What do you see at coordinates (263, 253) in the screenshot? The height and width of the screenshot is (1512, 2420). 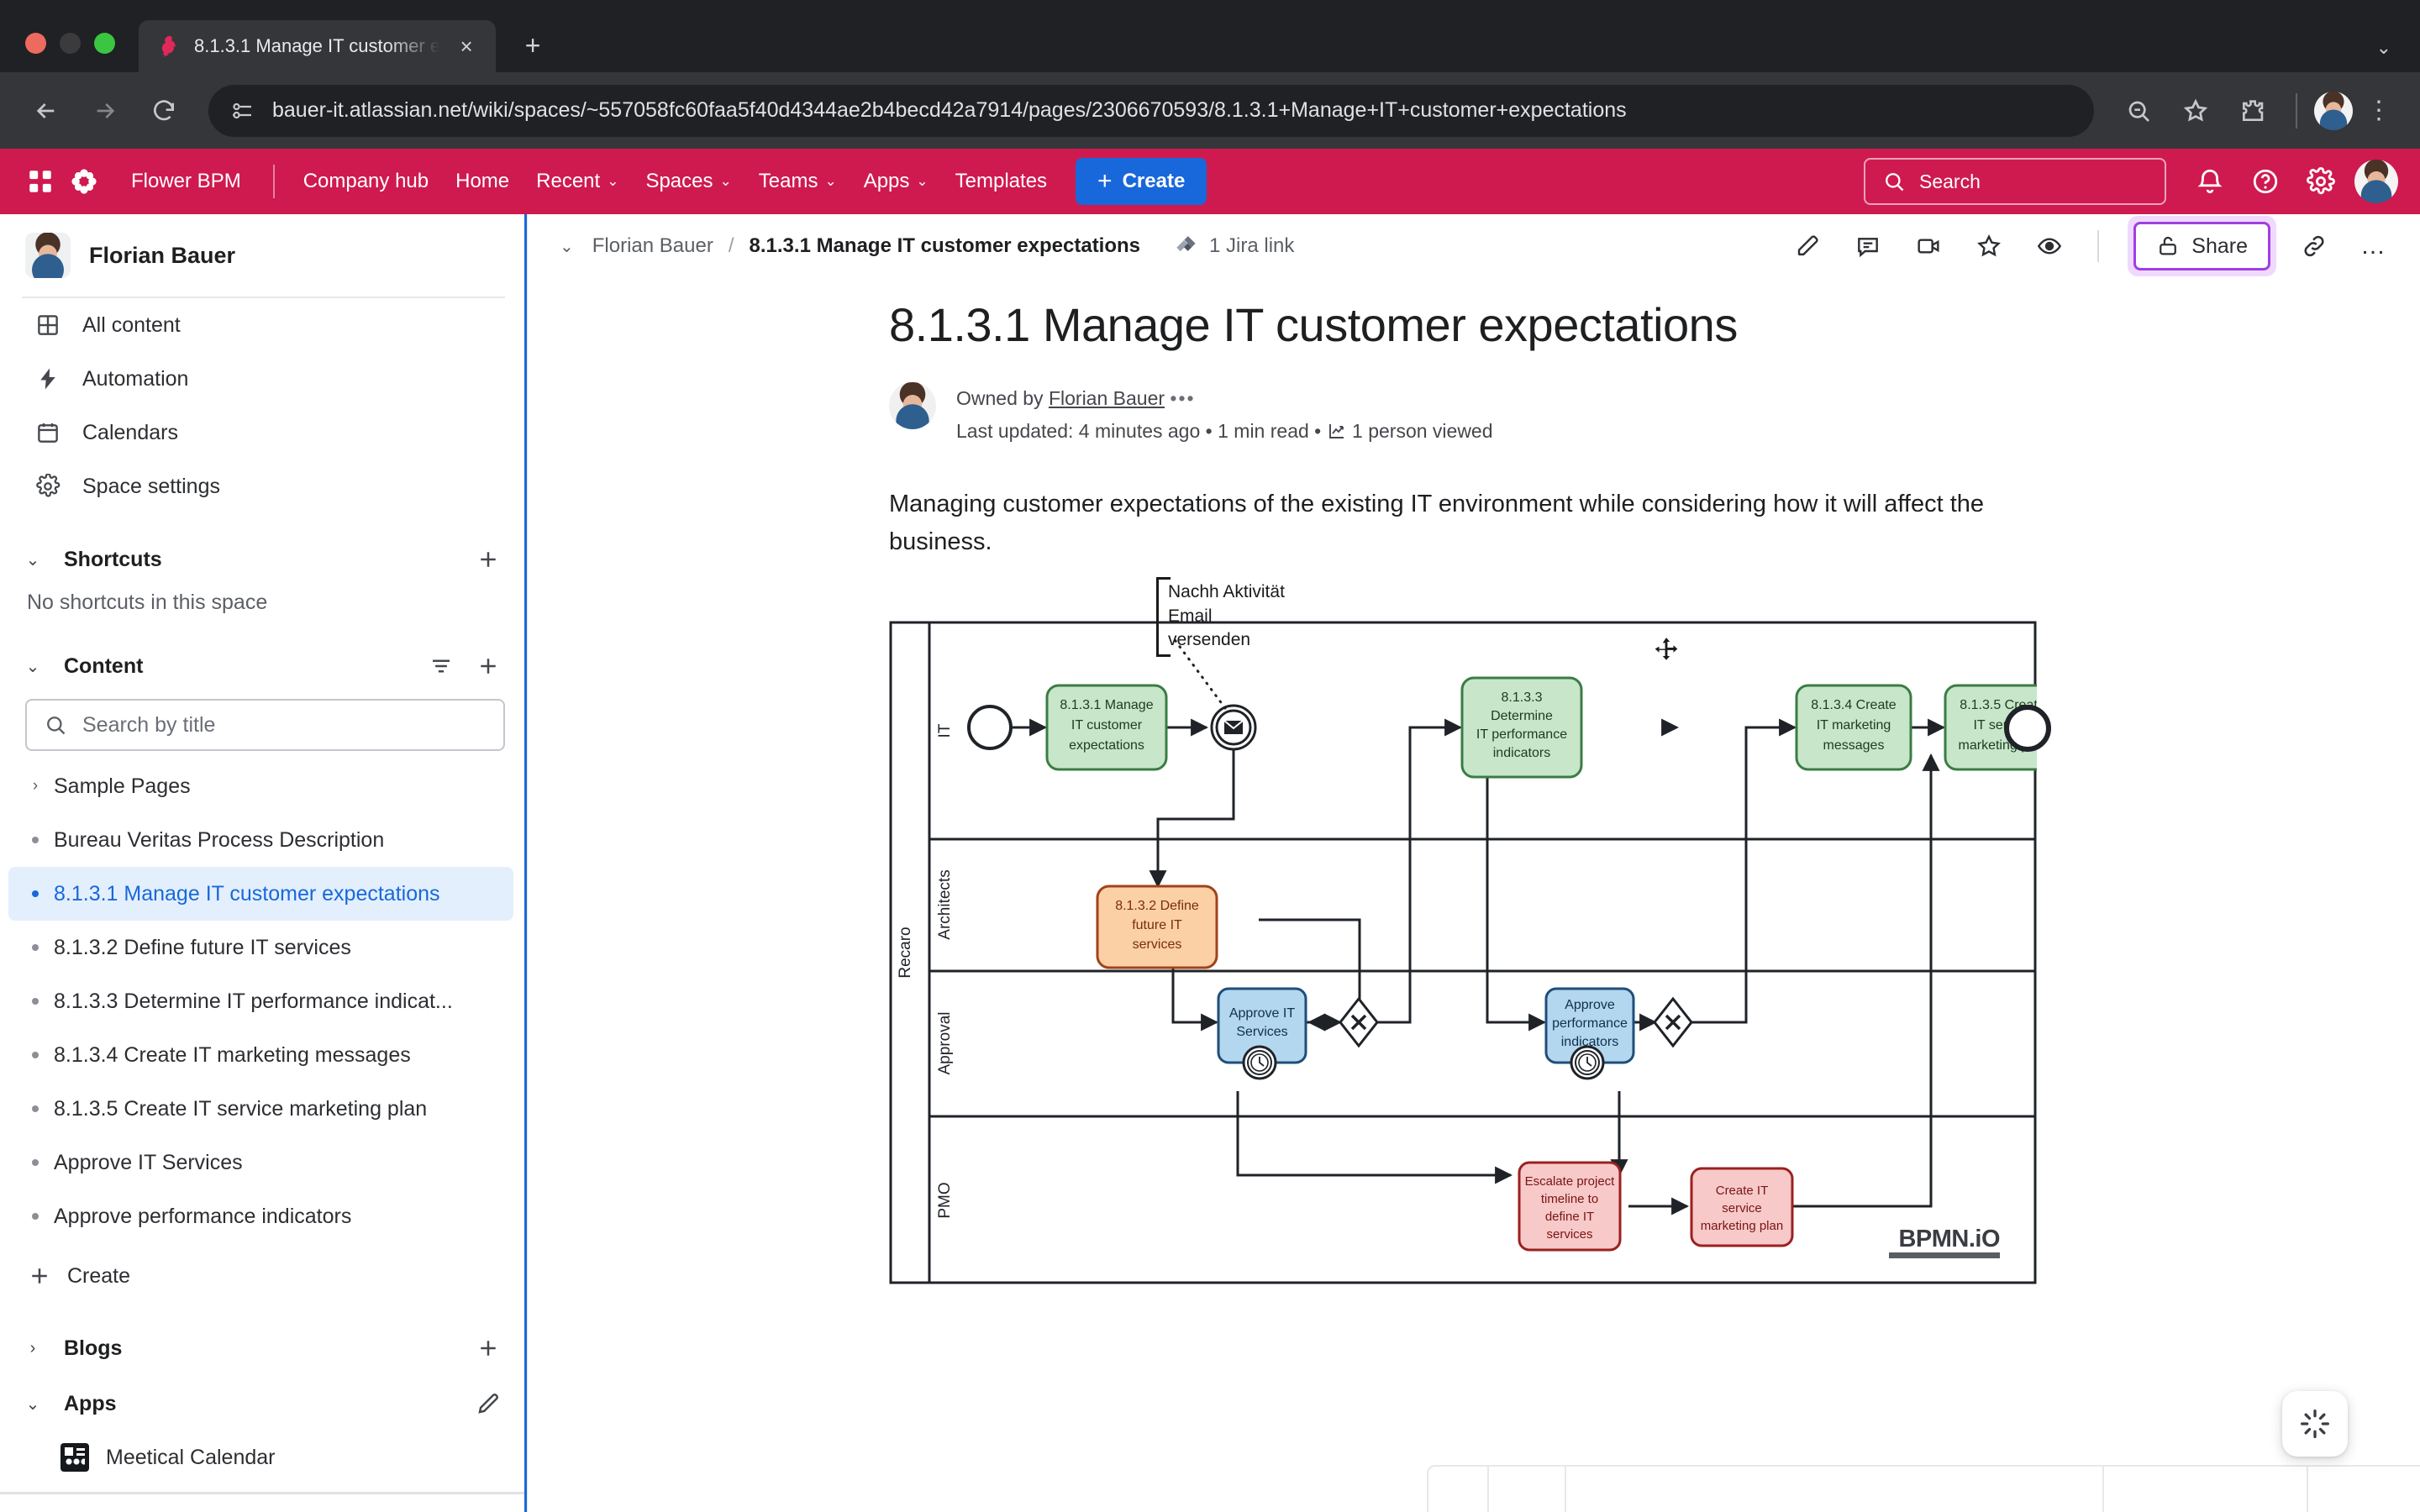 I see `sidebar-space-header: Florian Bauer` at bounding box center [263, 253].